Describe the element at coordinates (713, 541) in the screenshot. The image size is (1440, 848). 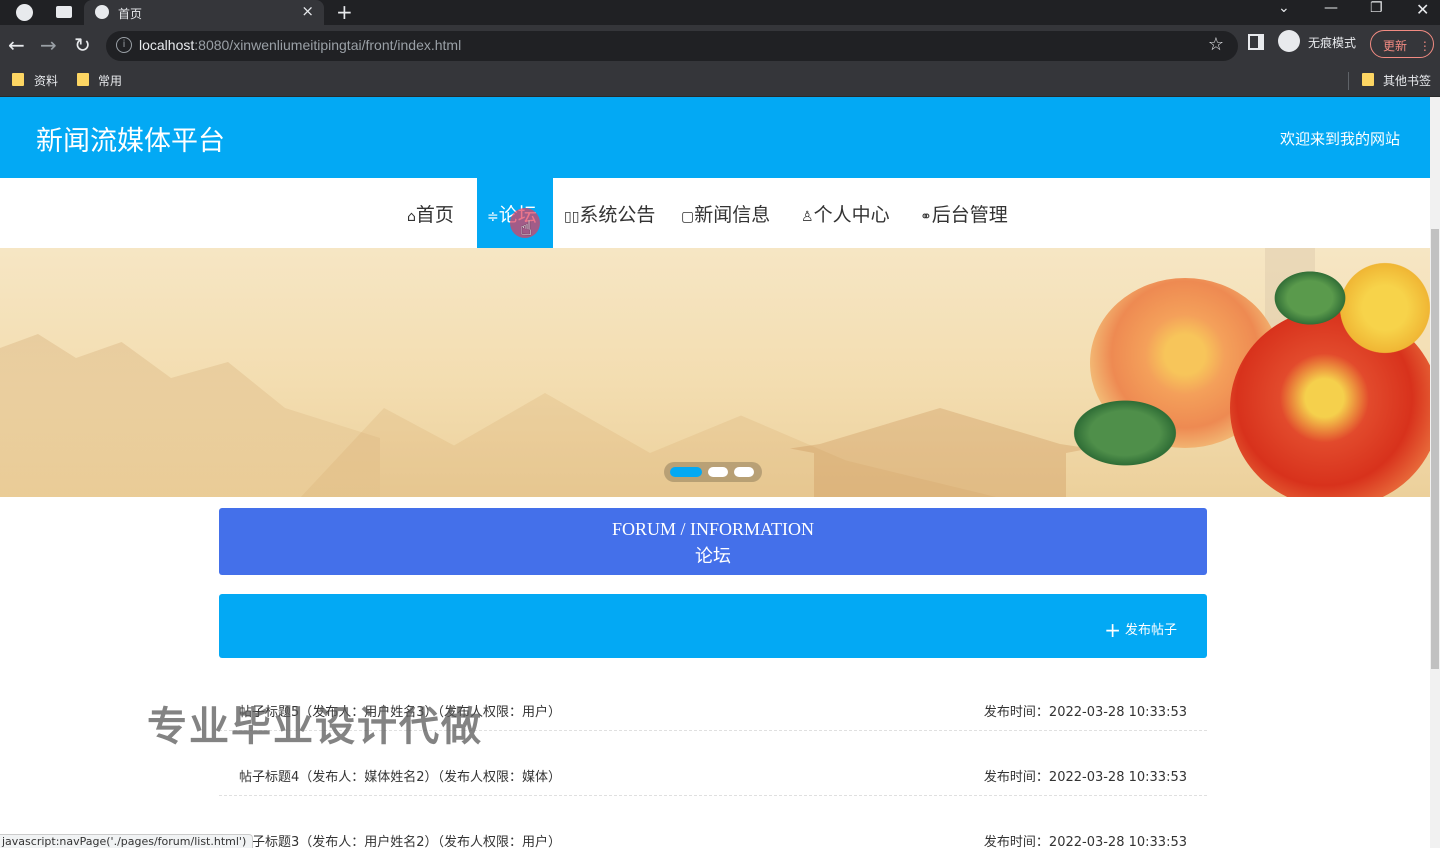
I see `forum-section-title: FORUM / INFORMATION 论坛` at that location.